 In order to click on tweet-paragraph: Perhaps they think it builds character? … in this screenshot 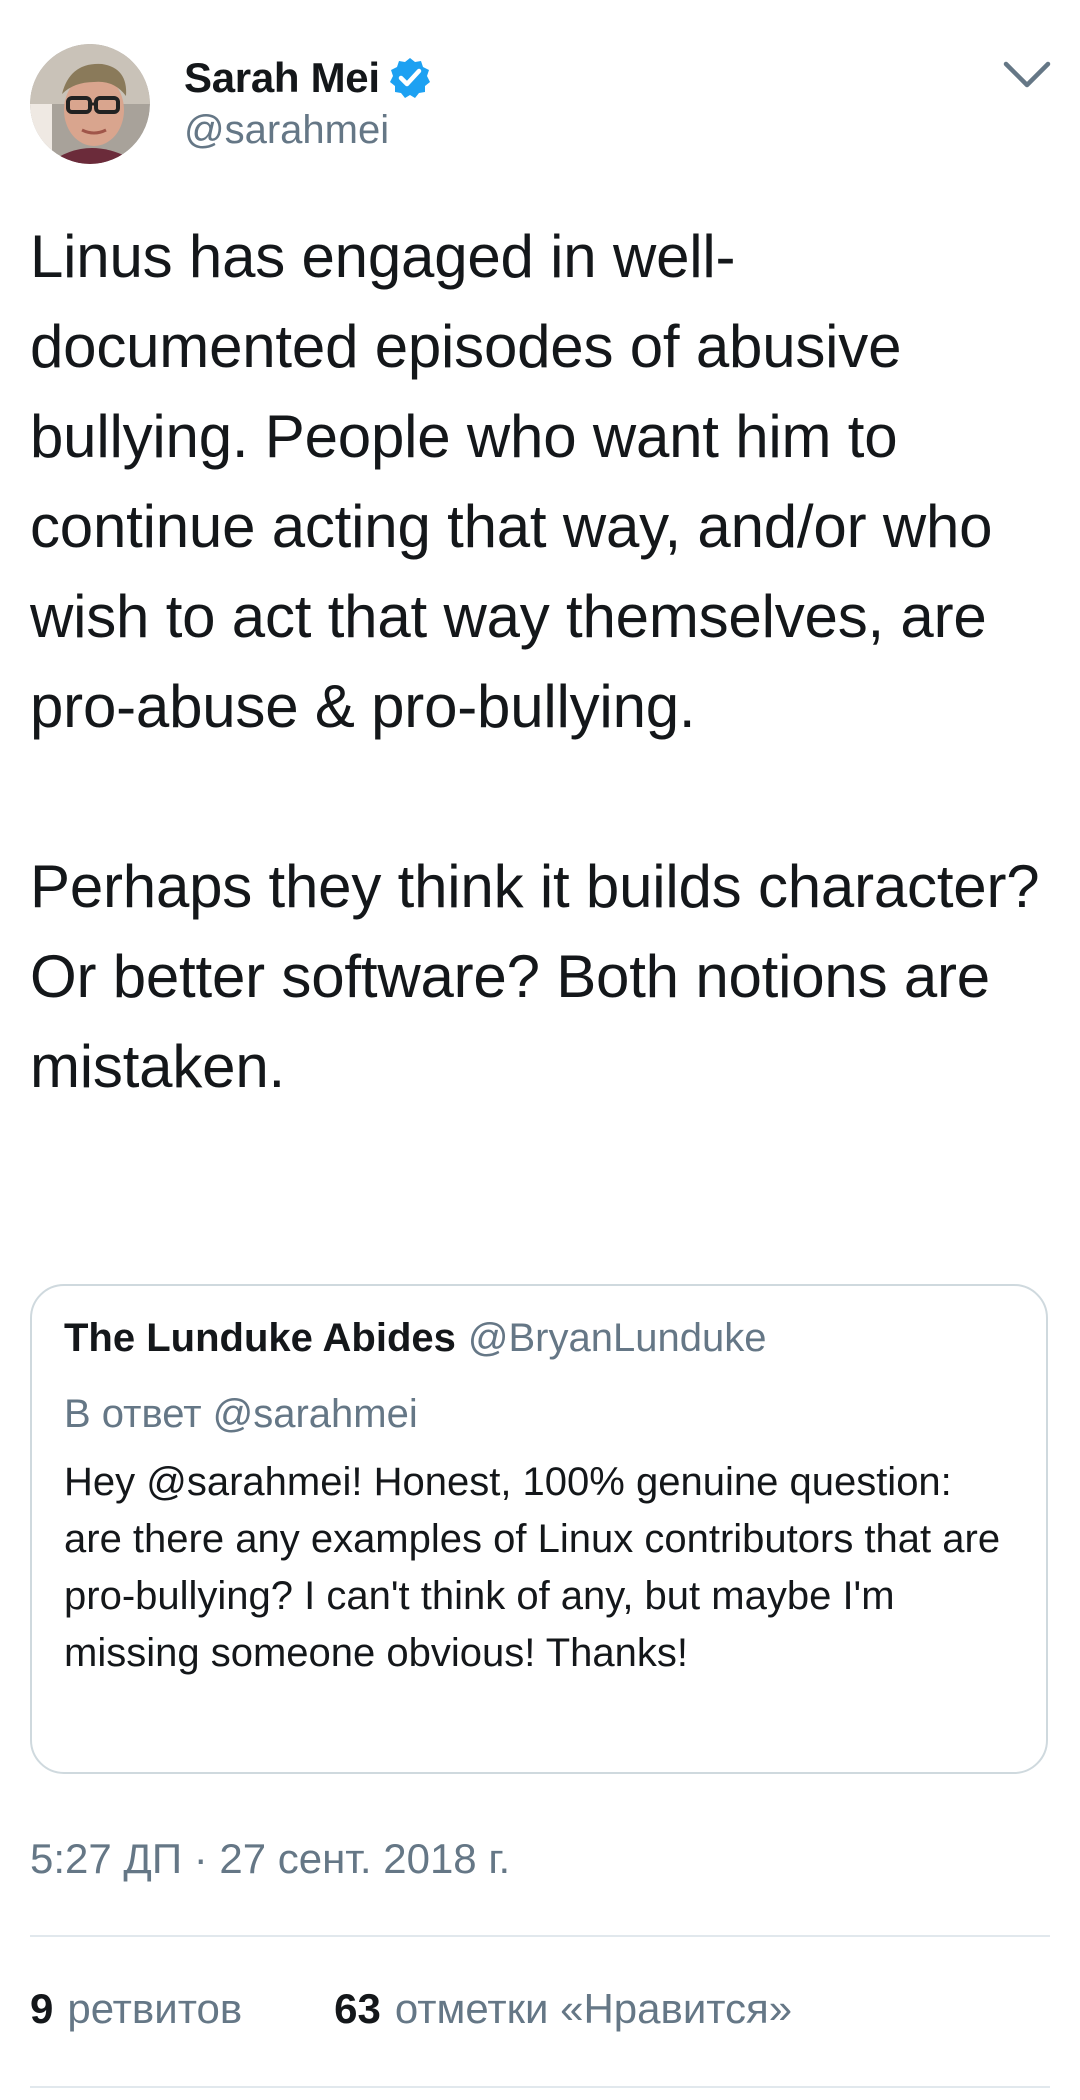, I will do `click(535, 976)`.